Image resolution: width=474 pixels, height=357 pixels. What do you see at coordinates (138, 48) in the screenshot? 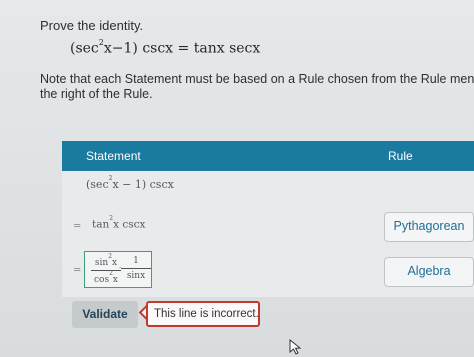
I see `identity-lhs-rest: x−1) cscx` at bounding box center [138, 48].